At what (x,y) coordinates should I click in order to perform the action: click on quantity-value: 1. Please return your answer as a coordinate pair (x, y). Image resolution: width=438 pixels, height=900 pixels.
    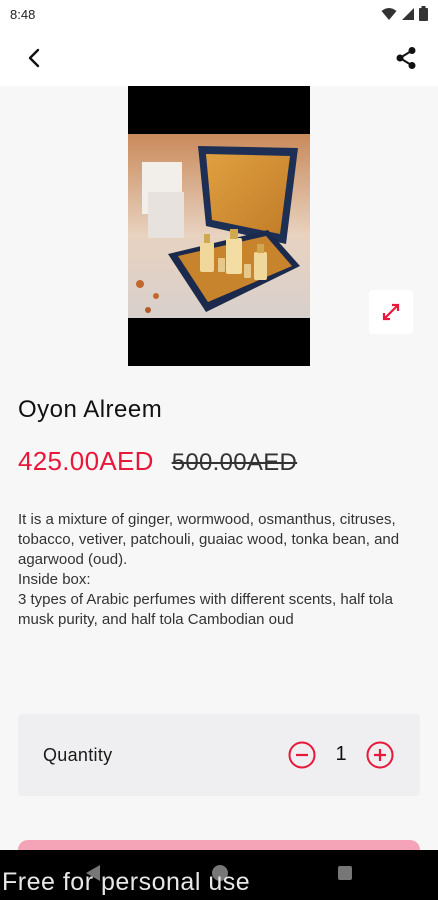
    Looking at the image, I should click on (341, 754).